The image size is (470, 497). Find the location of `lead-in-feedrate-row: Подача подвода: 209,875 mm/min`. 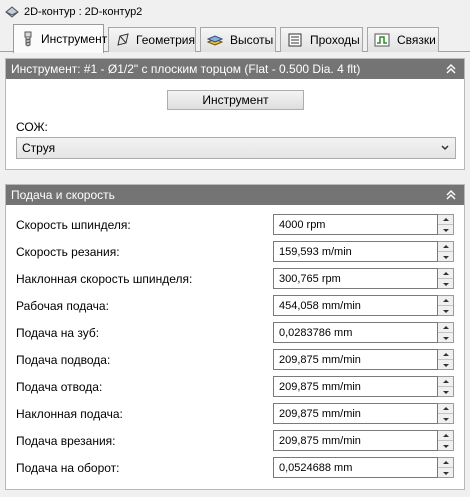

lead-in-feedrate-row: Подача подвода: 209,875 mm/min is located at coordinates (236, 360).